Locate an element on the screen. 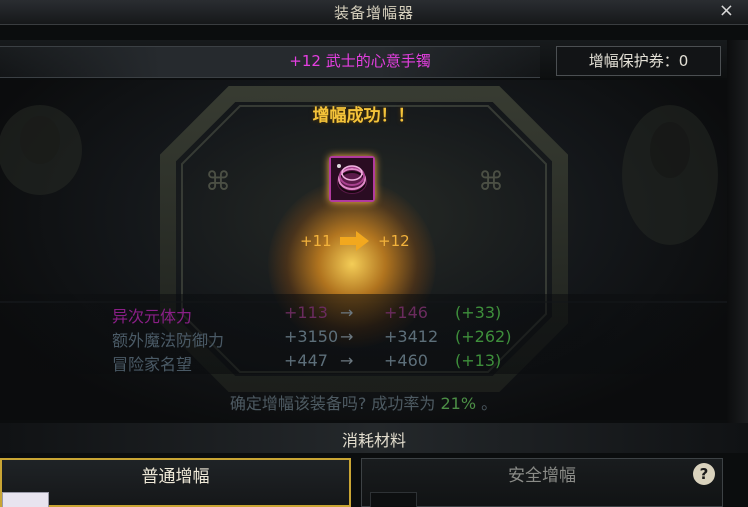 This screenshot has width=748, height=507. window-title: 装备增幅器 is located at coordinates (373, 13).